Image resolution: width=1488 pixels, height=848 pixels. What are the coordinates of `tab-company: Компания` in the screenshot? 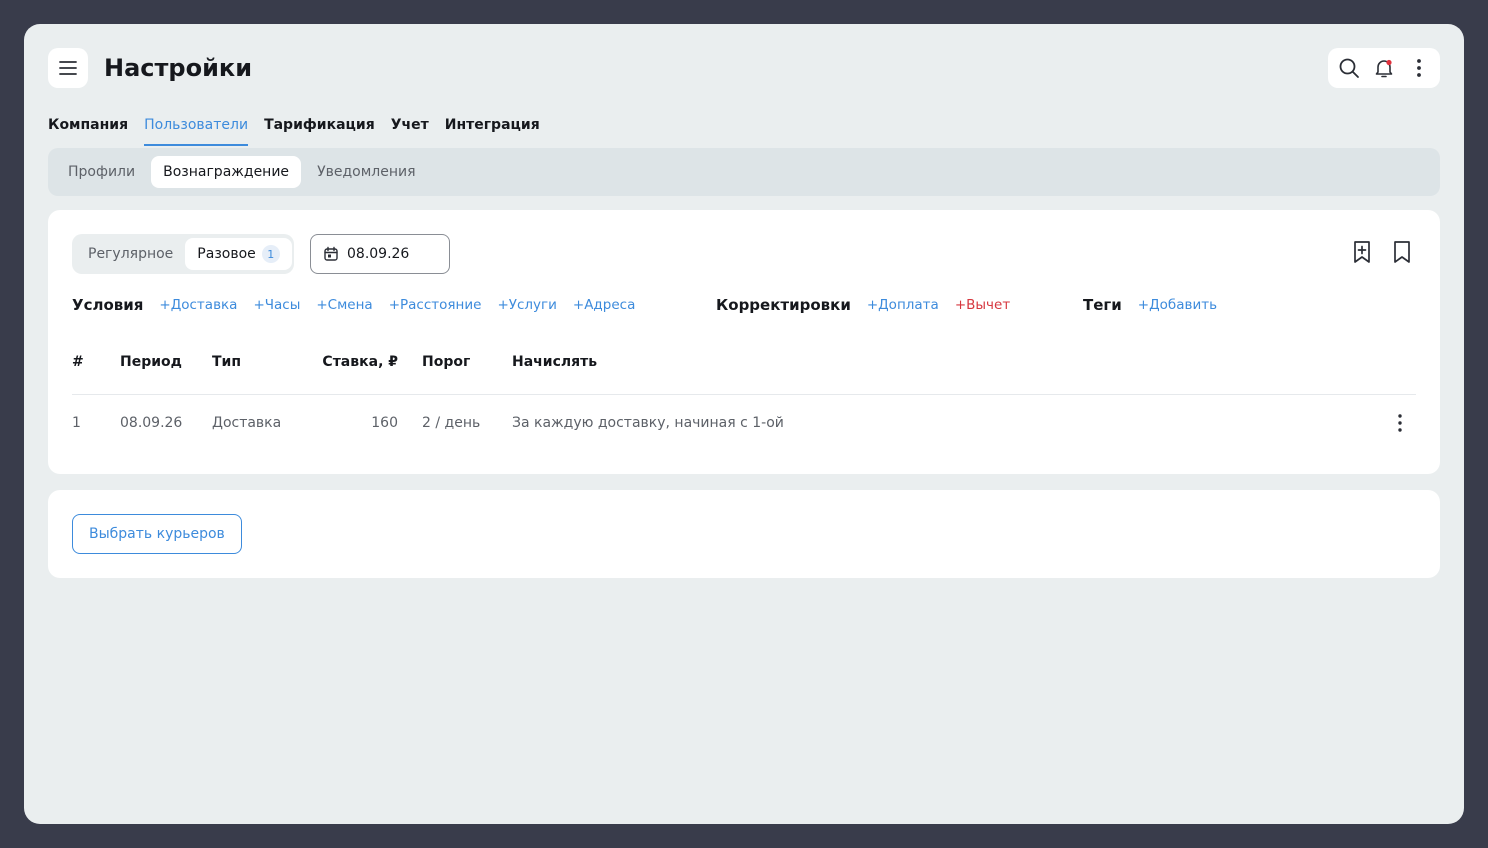 It's located at (88, 131).